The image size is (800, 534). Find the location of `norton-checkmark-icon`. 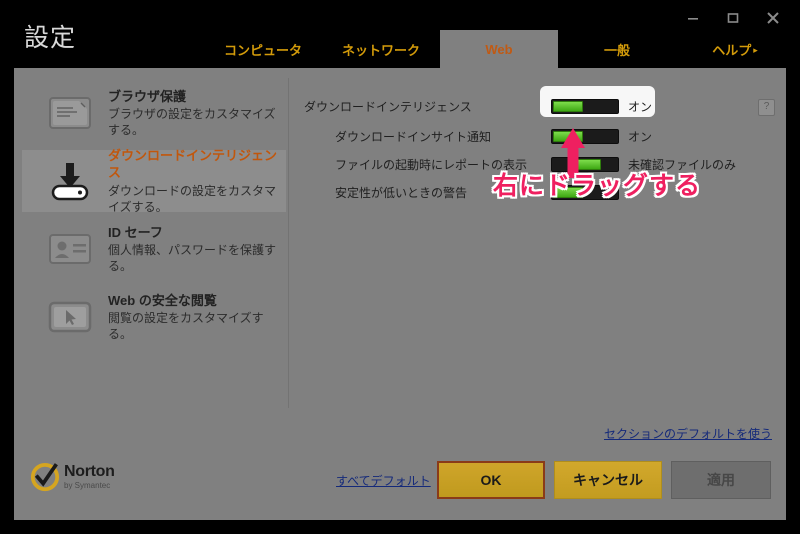

norton-checkmark-icon is located at coordinates (45, 477).